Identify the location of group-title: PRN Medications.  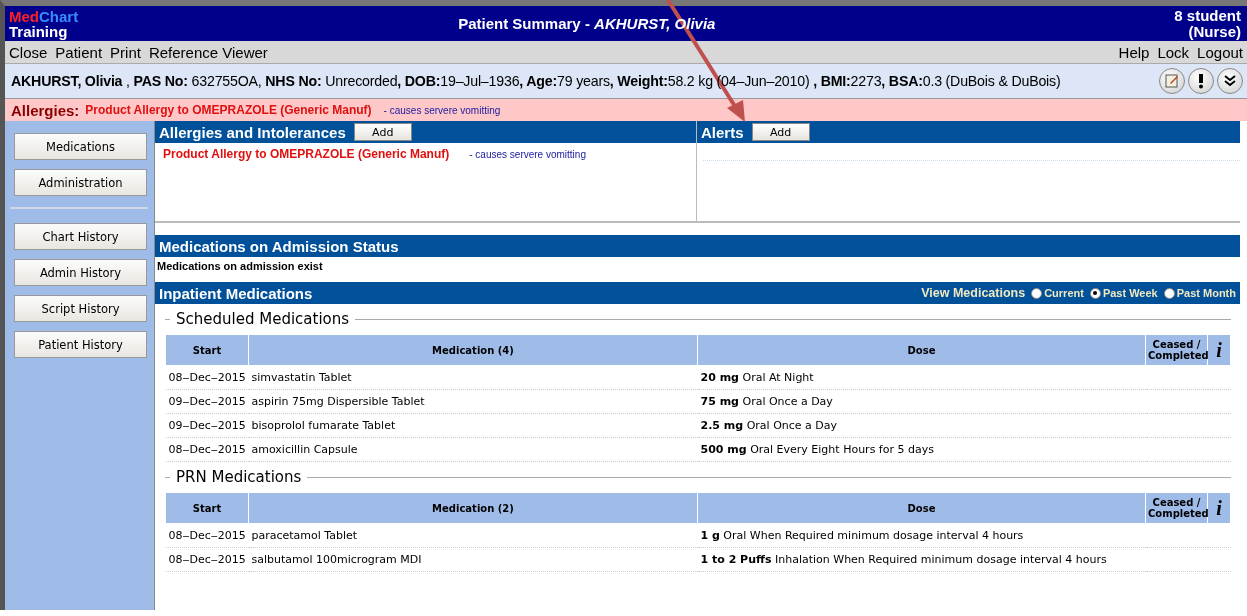
(239, 477).